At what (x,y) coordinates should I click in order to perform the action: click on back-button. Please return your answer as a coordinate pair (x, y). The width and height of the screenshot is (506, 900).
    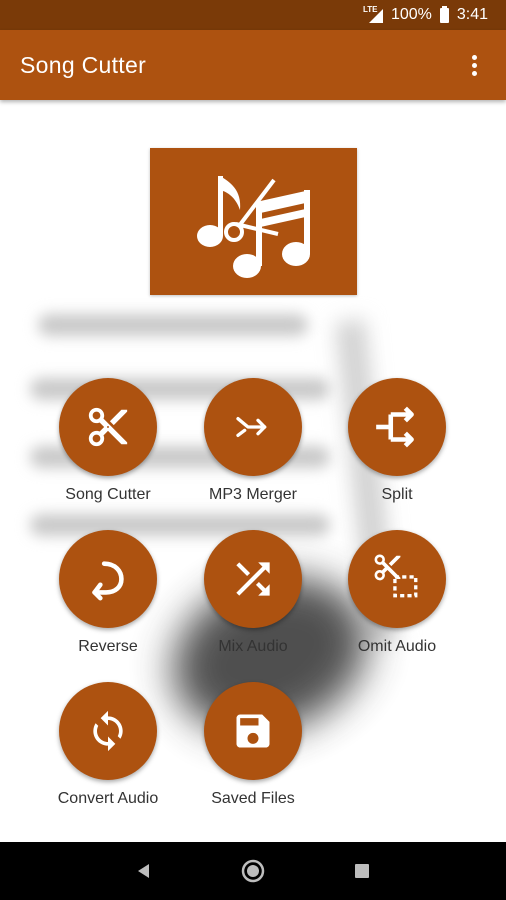
    Looking at the image, I should click on (144, 871).